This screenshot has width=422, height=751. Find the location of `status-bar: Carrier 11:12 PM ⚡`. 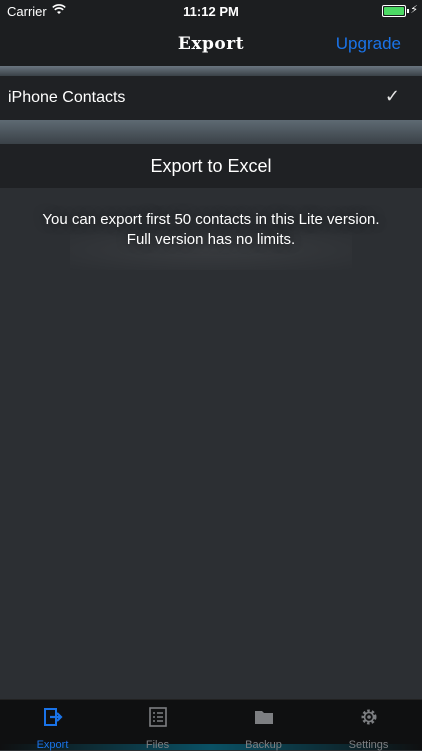

status-bar: Carrier 11:12 PM ⚡ is located at coordinates (211, 11).